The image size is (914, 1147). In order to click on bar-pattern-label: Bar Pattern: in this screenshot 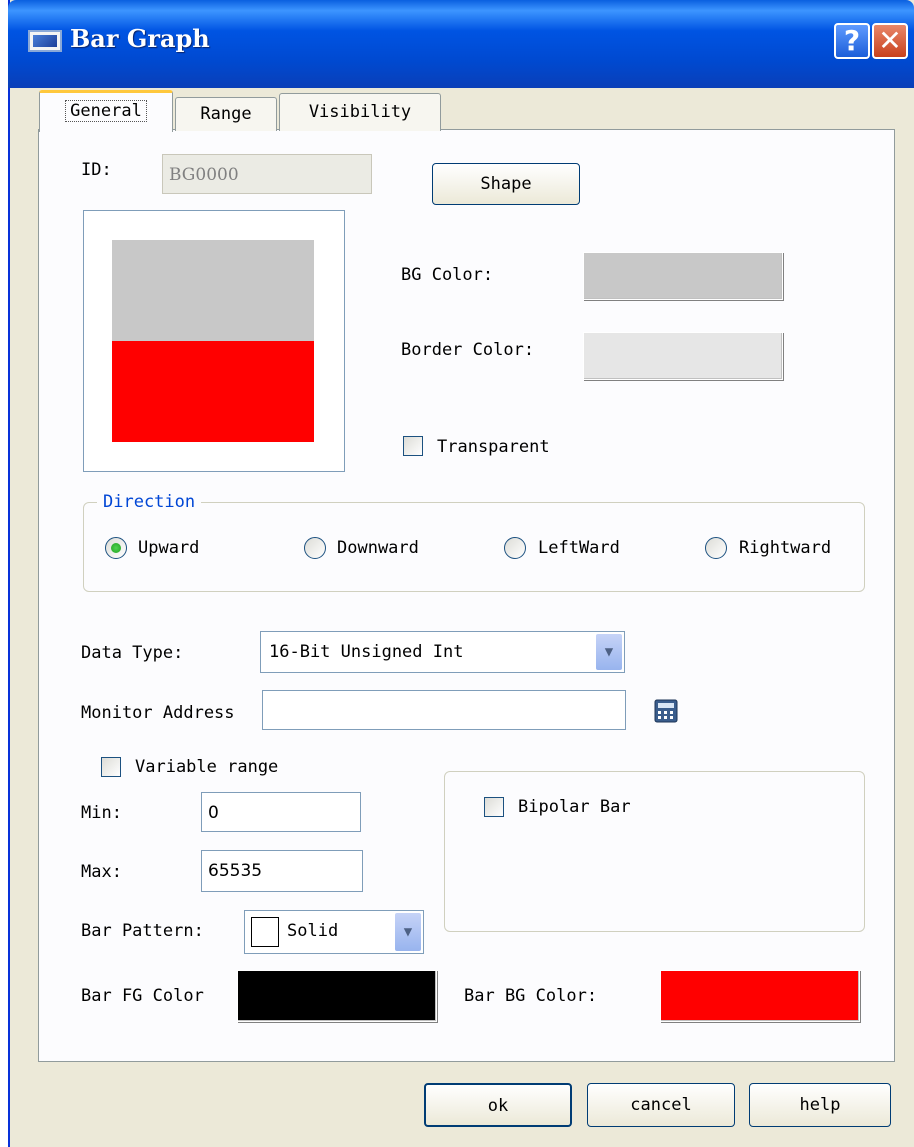, I will do `click(142, 931)`.